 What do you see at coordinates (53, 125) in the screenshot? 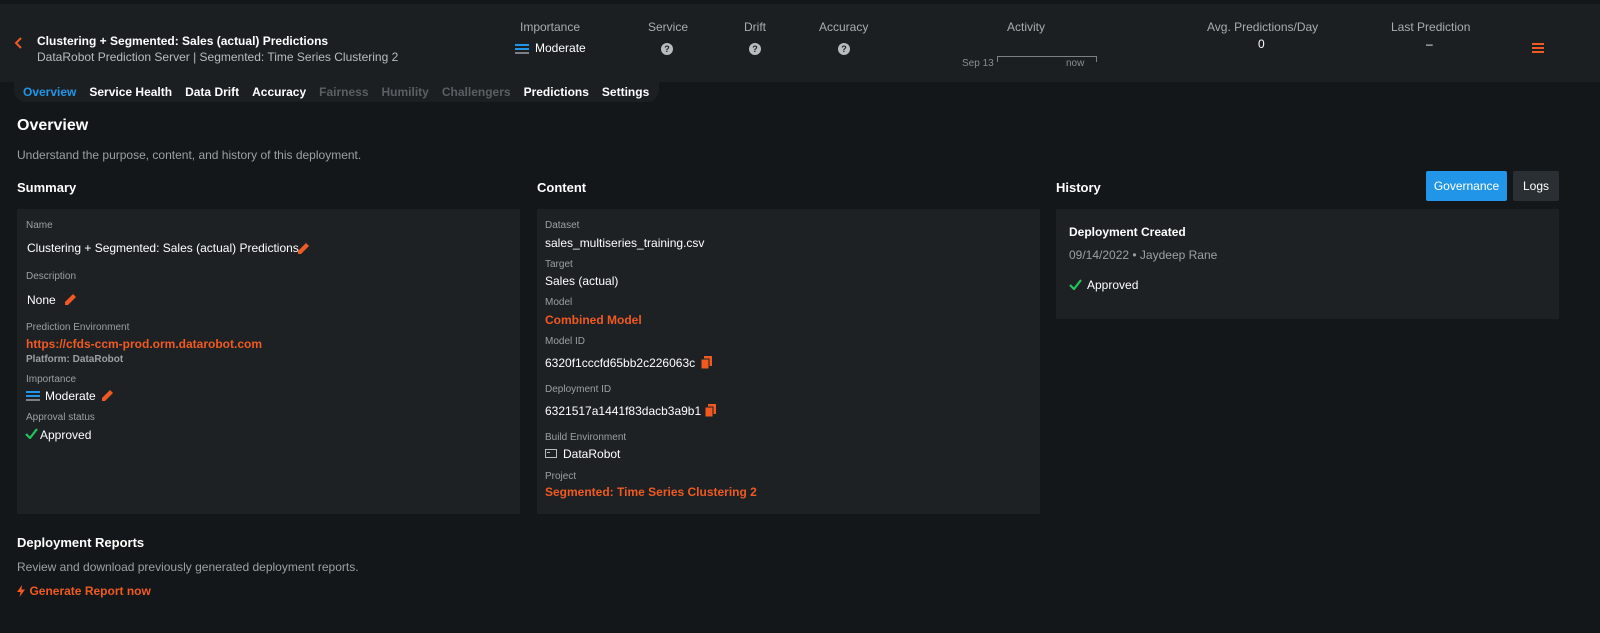
I see `page-title: Overview` at bounding box center [53, 125].